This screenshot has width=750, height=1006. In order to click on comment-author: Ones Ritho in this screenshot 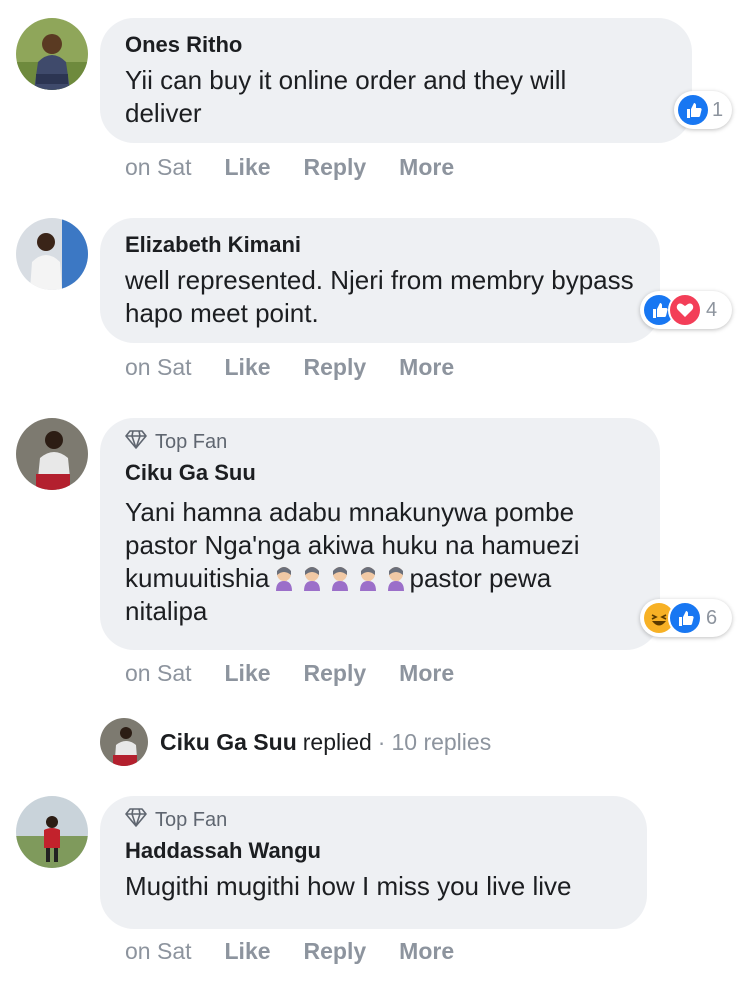, I will do `click(396, 45)`.